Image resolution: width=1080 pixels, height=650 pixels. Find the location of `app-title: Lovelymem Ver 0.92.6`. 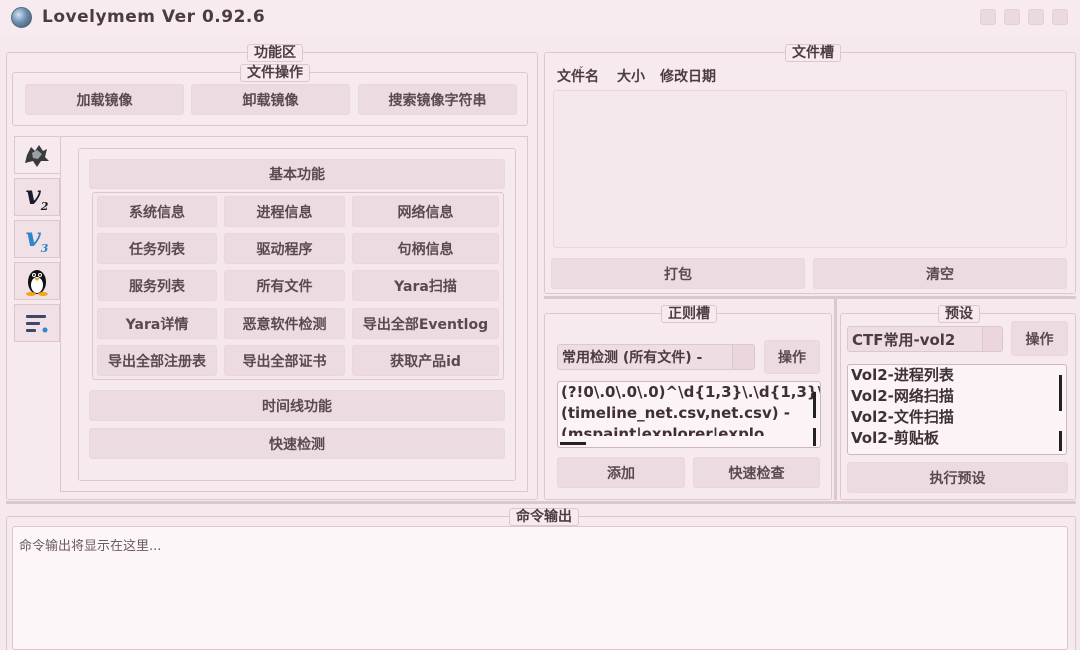

app-title: Lovelymem Ver 0.92.6 is located at coordinates (154, 17).